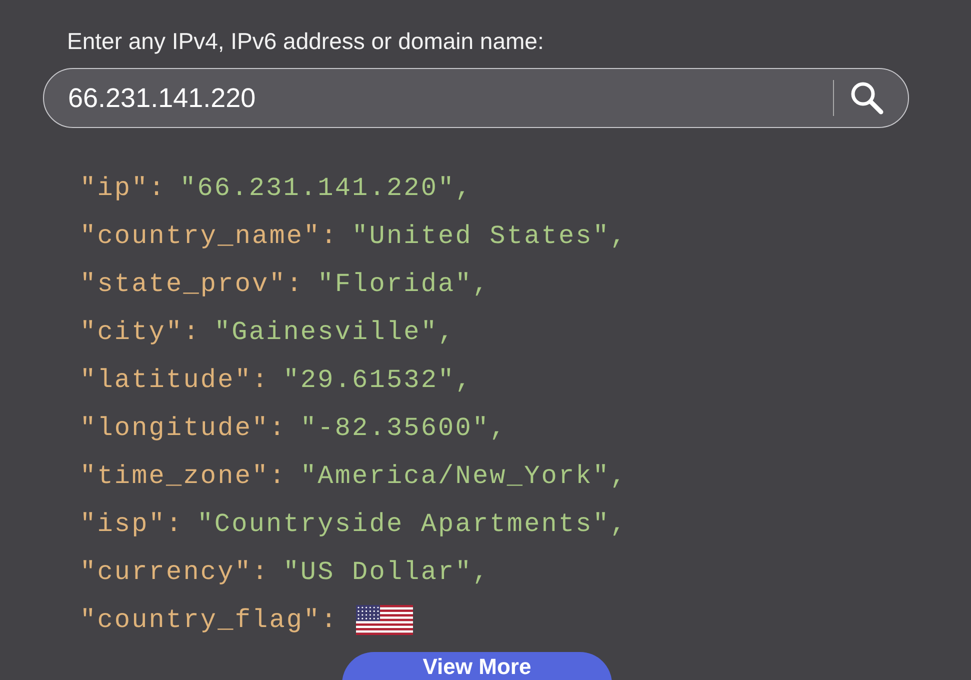  Describe the element at coordinates (335, 332) in the screenshot. I see `json-value: "Gainesville",` at that location.